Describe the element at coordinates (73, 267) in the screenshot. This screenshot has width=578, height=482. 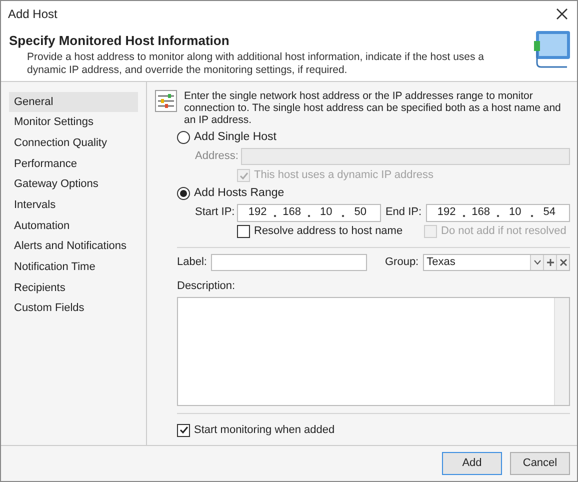
I see `sidebar-item: Notification Time` at that location.